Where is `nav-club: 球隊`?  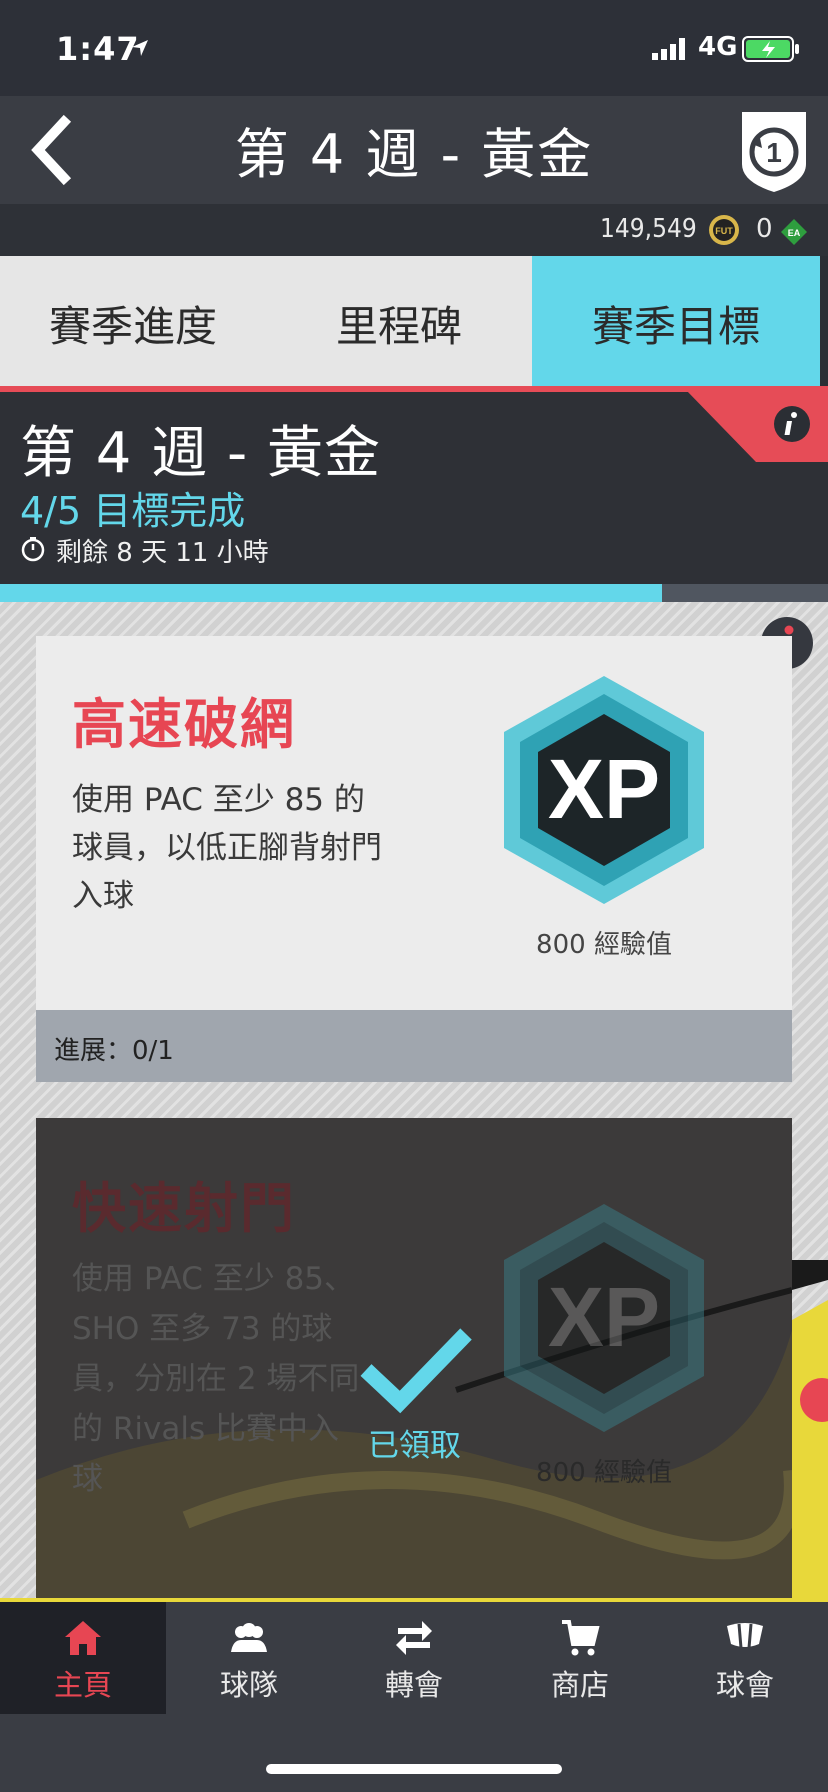
nav-club: 球隊 is located at coordinates (249, 1658).